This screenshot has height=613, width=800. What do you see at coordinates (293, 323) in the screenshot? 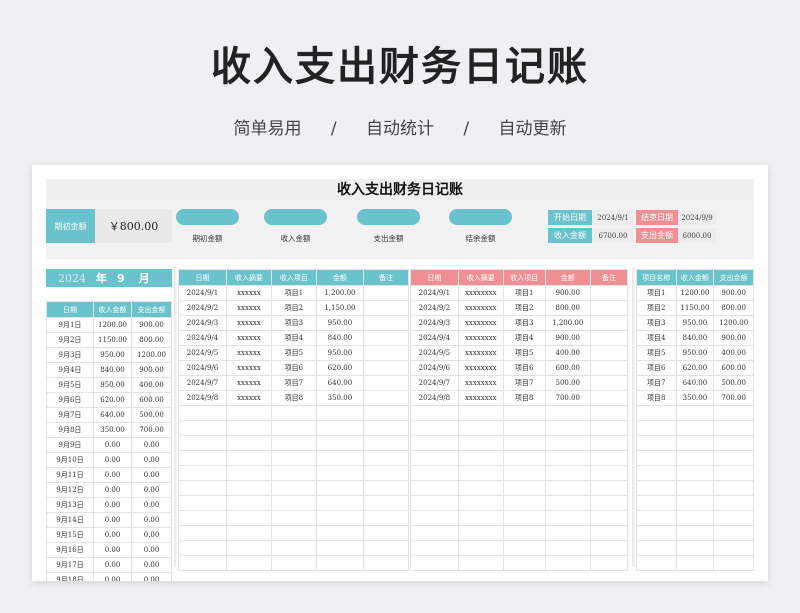
I see `income-cell: 项目3` at bounding box center [293, 323].